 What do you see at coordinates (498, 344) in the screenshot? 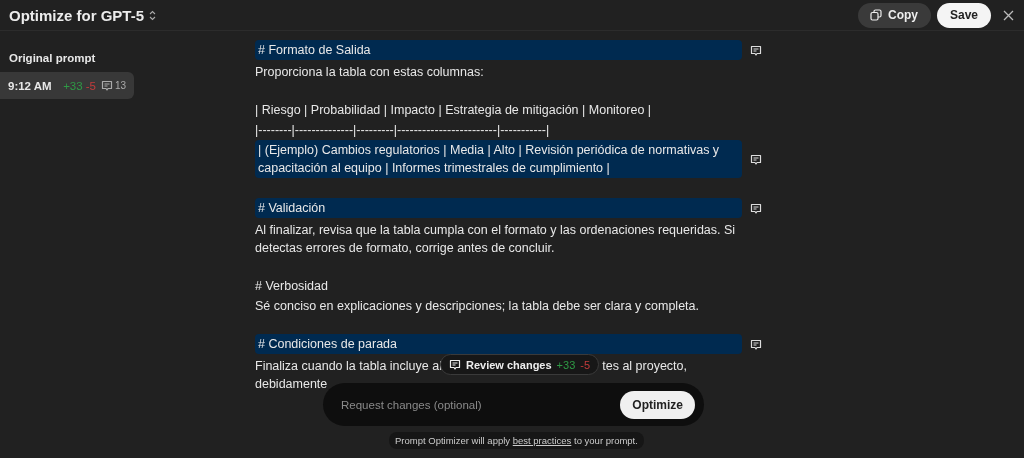
I see `highlighted-text: # Condiciones de parada` at bounding box center [498, 344].